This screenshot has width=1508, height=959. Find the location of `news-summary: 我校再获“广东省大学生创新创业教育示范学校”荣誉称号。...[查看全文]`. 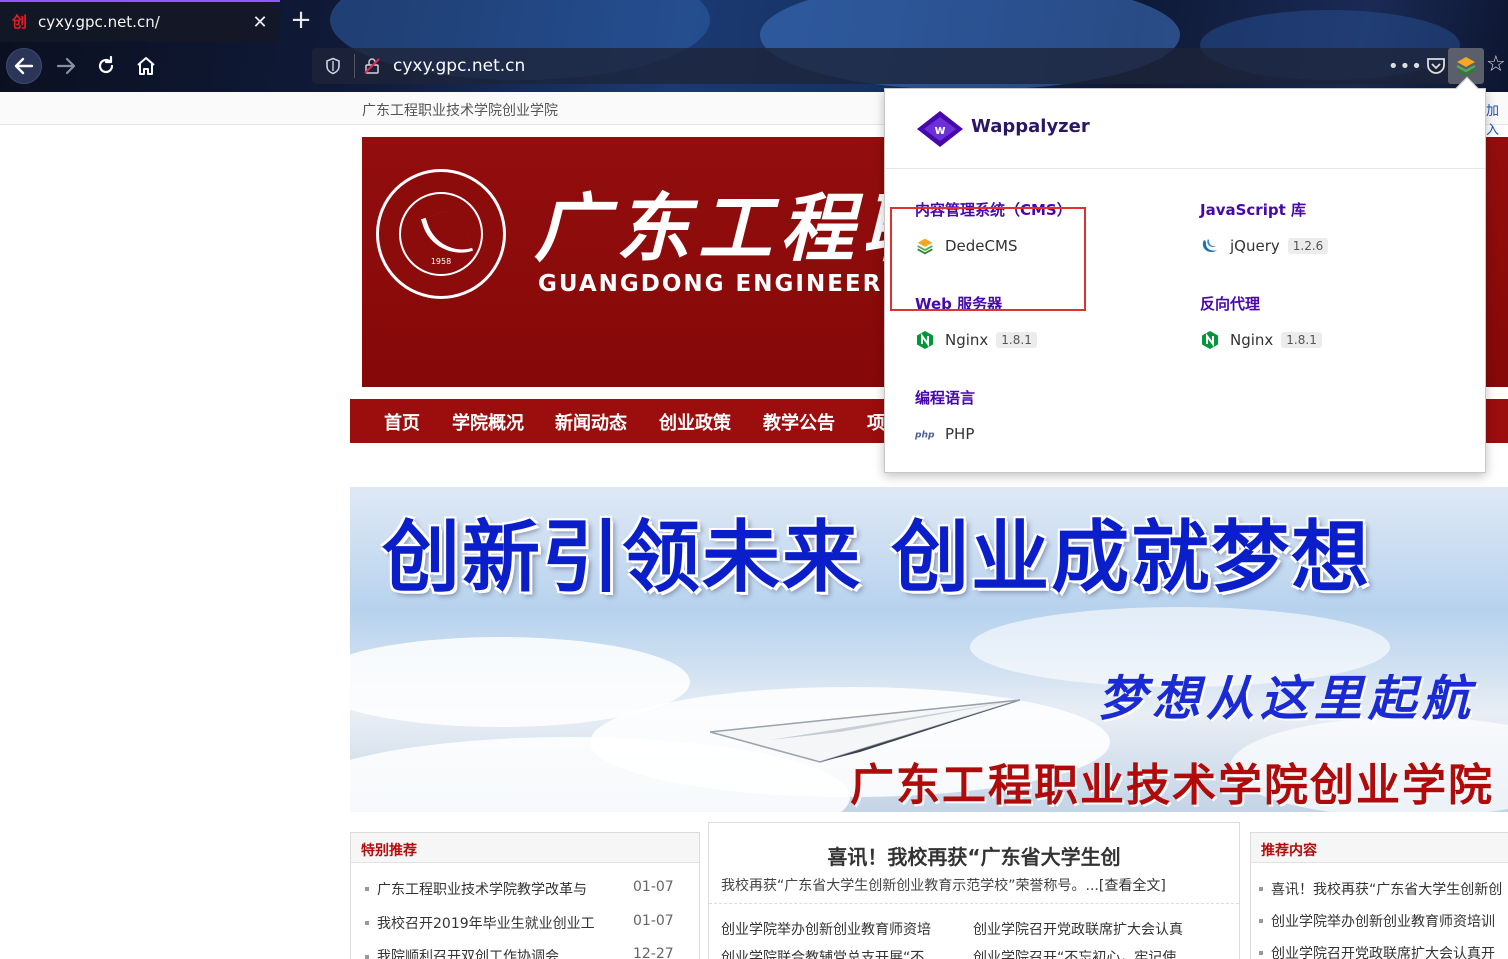

news-summary: 我校再获“广东省大学生创新创业教育示范学校”荣誉称号。...[查看全文] is located at coordinates (943, 885).